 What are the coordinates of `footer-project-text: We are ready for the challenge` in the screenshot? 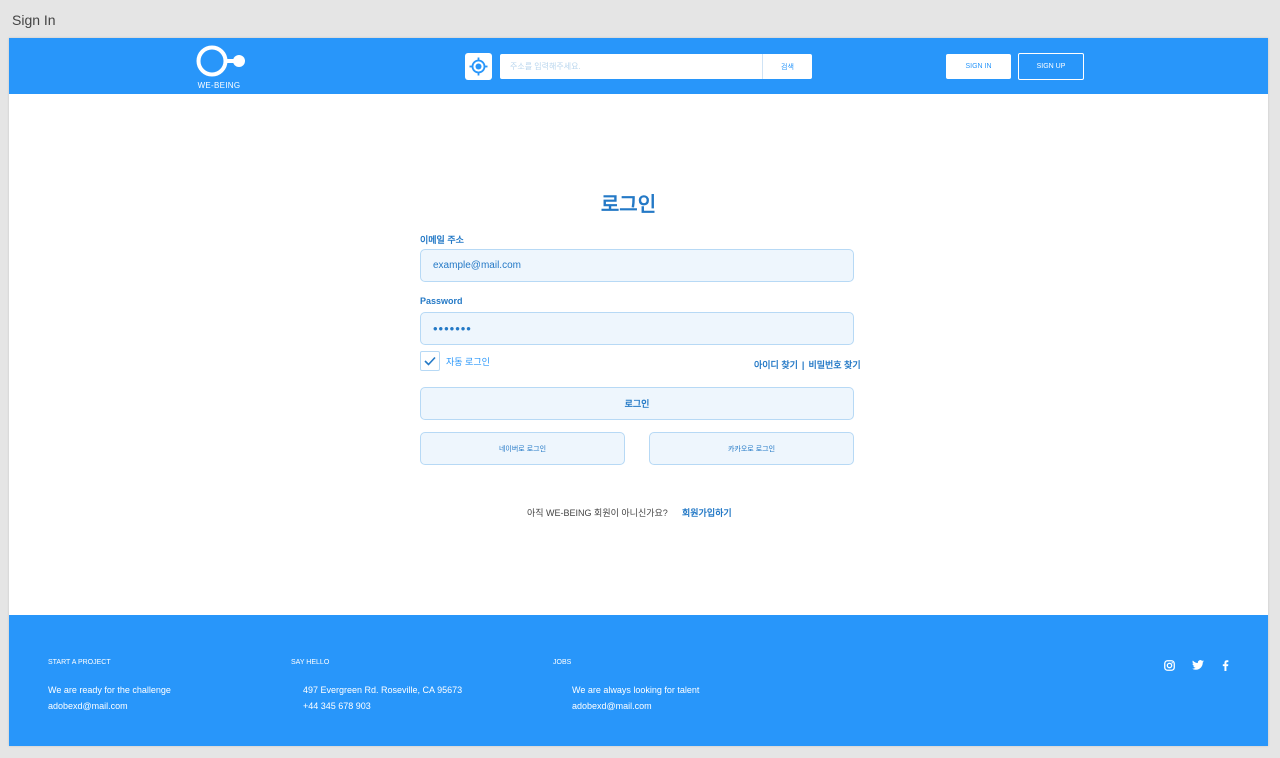 It's located at (109, 690).